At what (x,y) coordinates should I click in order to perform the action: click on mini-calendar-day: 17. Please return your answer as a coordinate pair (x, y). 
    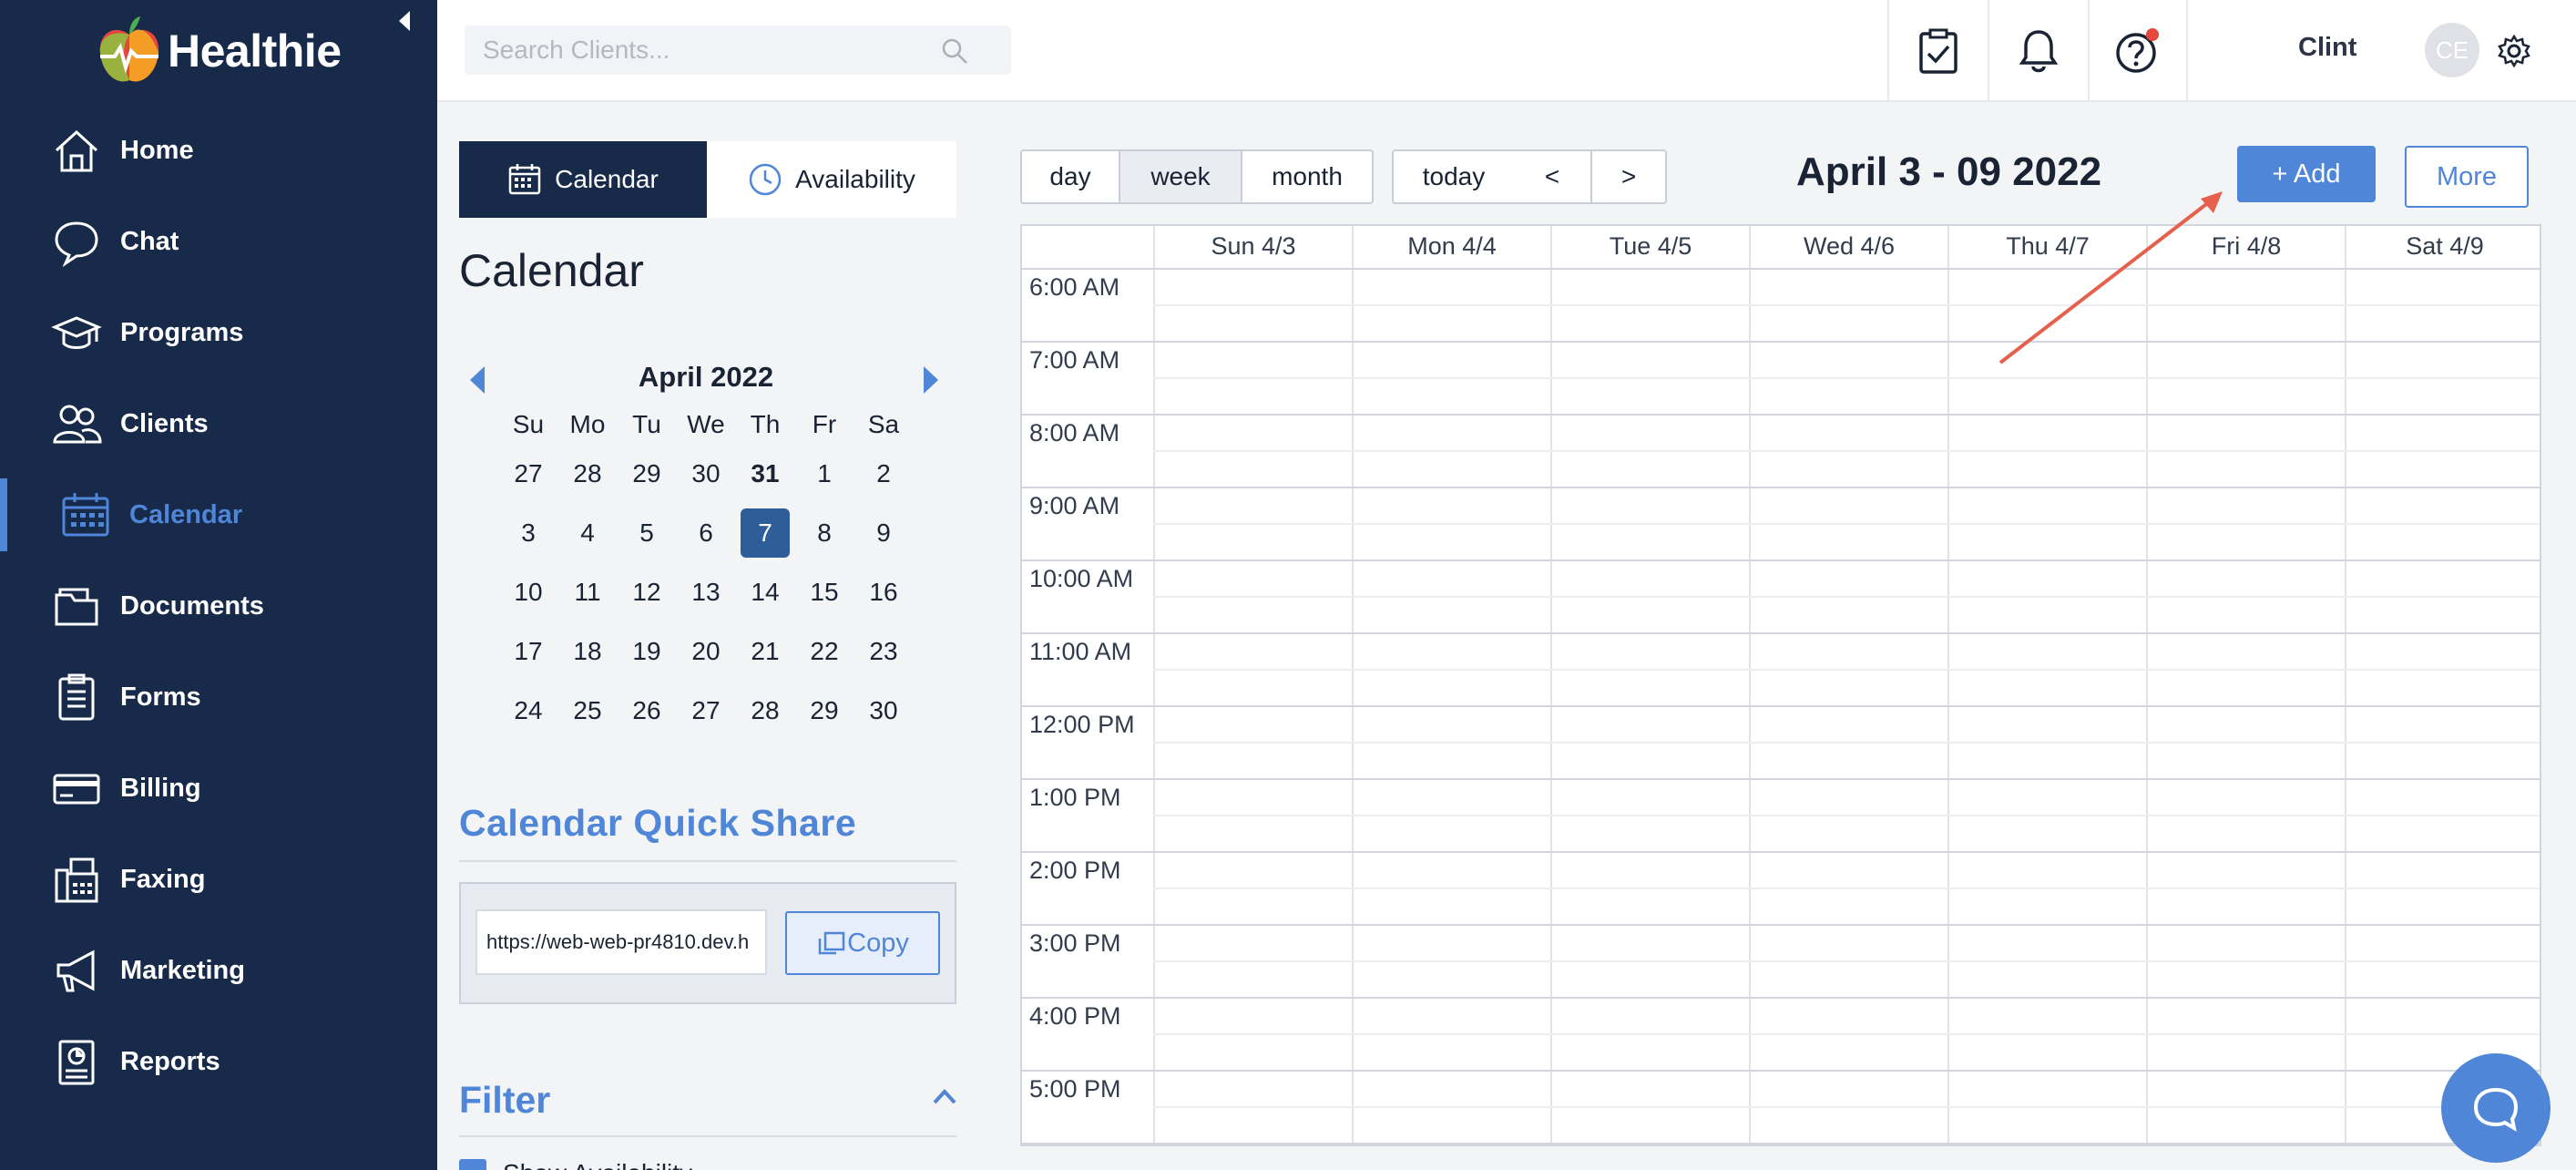
    Looking at the image, I should click on (528, 652).